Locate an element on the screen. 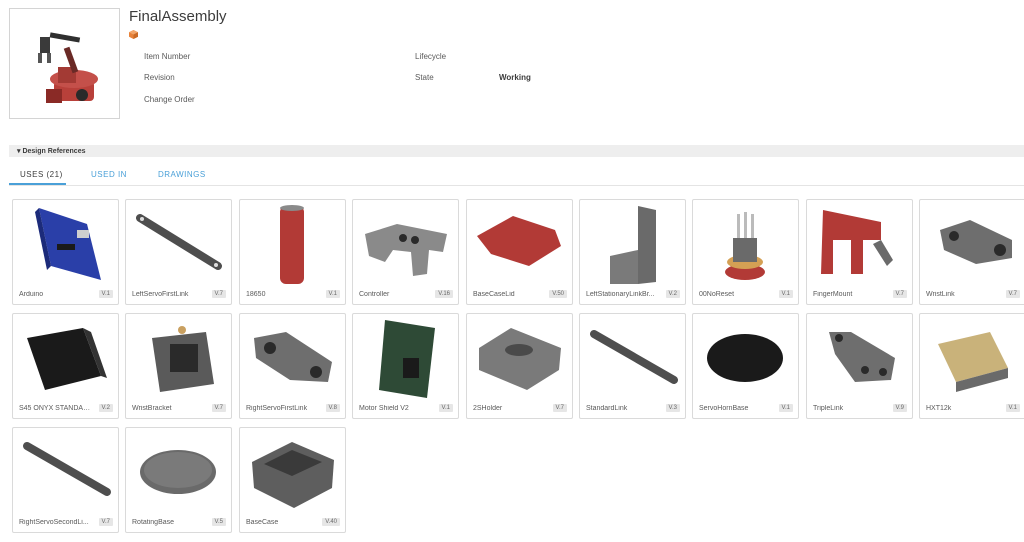 This screenshot has height=542, width=1024. part-card-hxt12k: HXT12k V.1 is located at coordinates (971, 366).